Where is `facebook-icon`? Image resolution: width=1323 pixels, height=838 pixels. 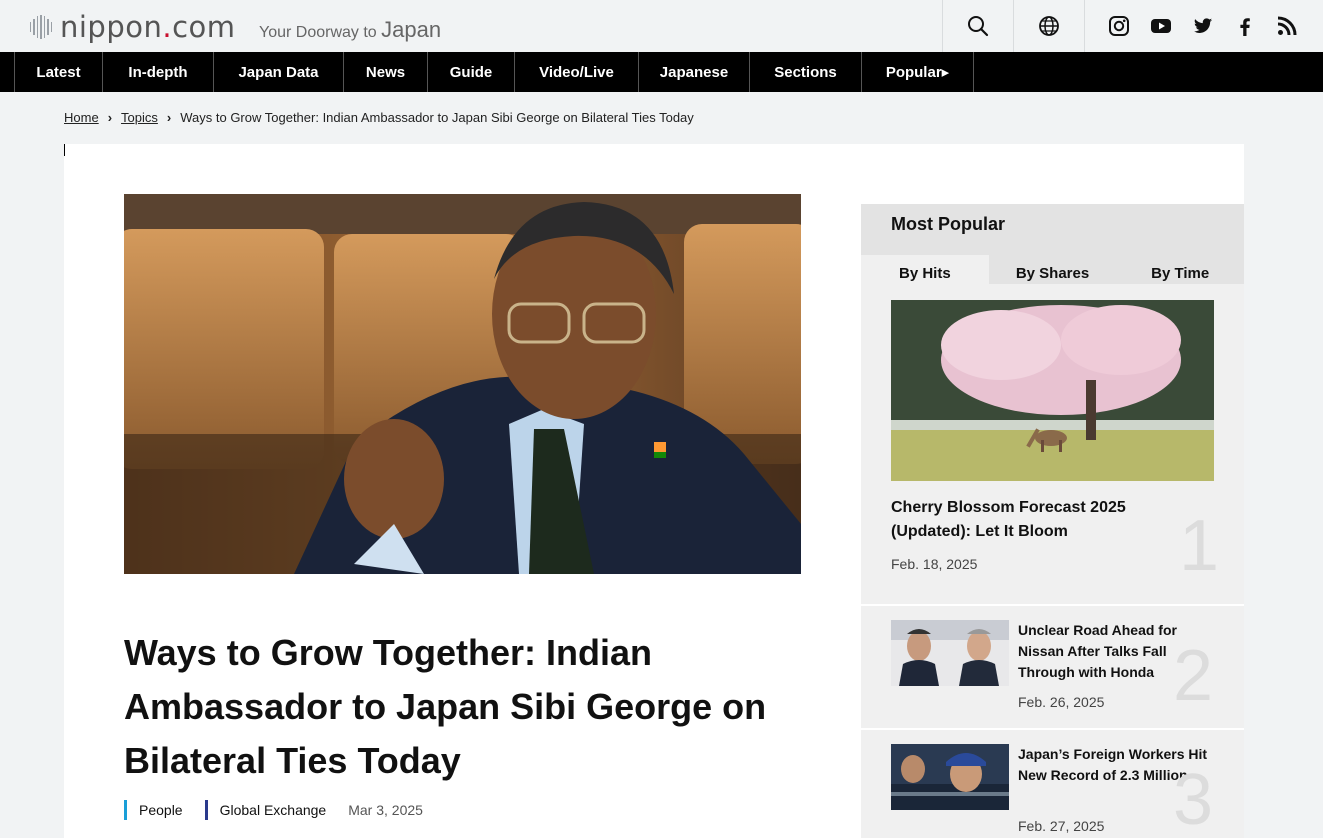
facebook-icon is located at coordinates (1245, 26).